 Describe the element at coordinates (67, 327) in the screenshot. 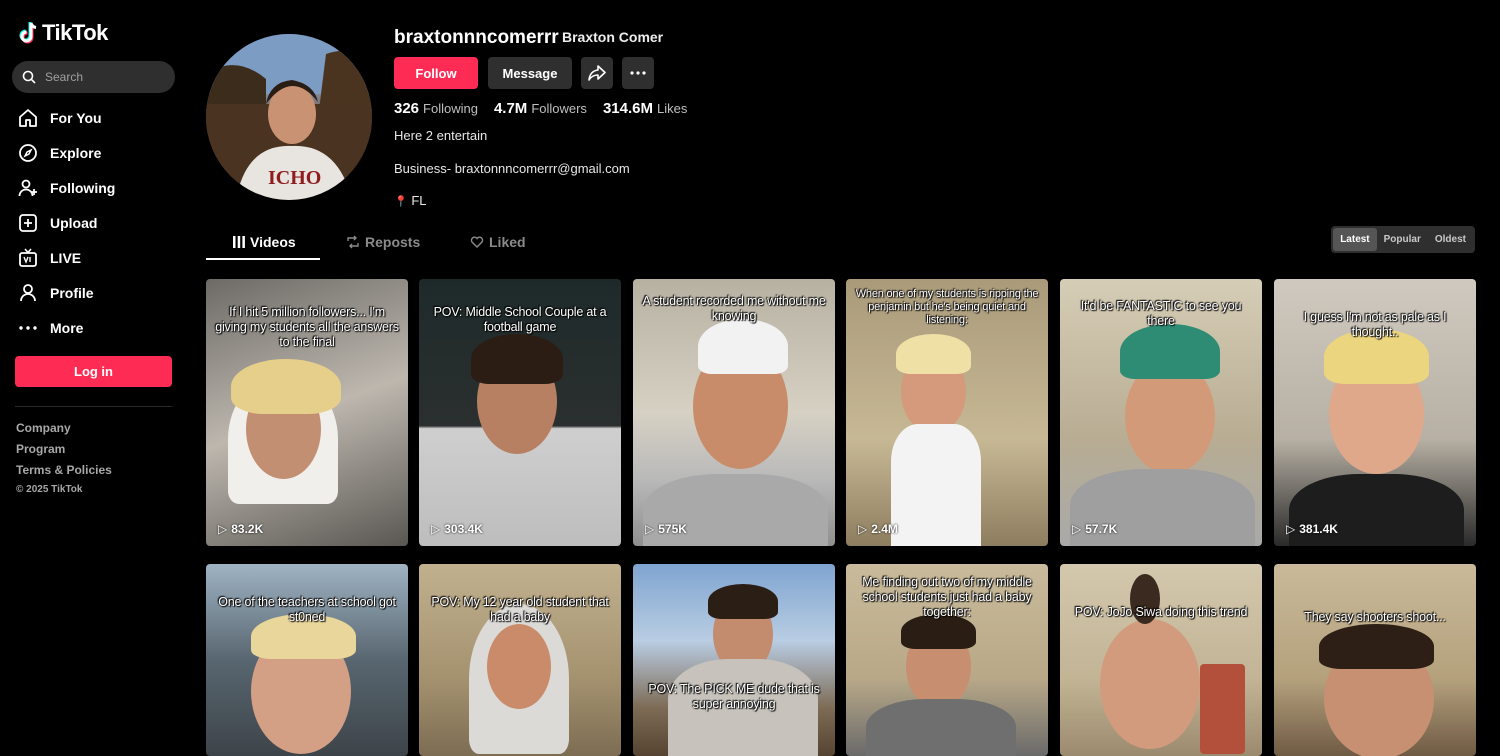

I see `nav-label: More` at that location.